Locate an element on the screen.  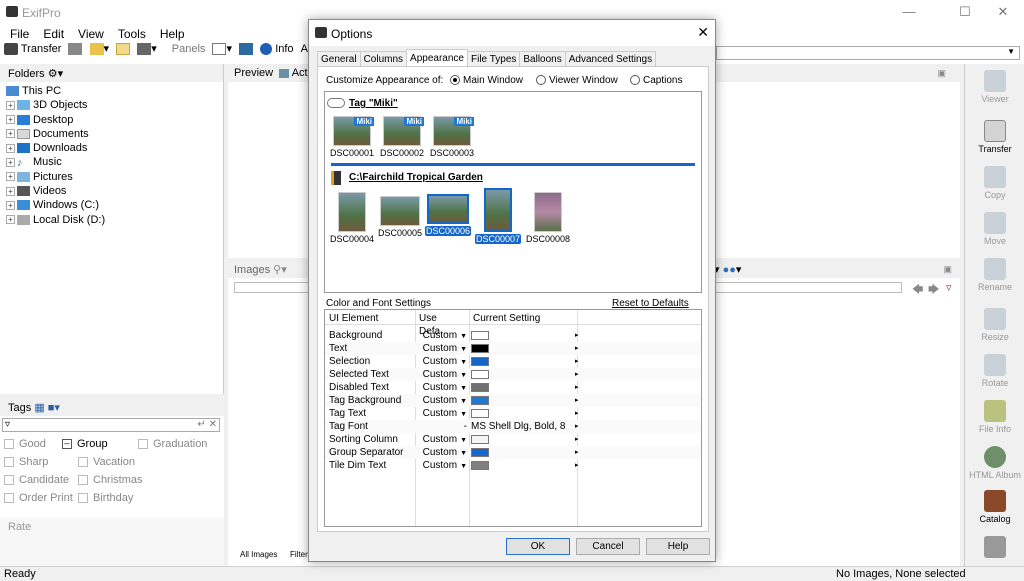
table-row: Tile Dim Text Custom ▼ ▸ is located at coordinates (513, 465).